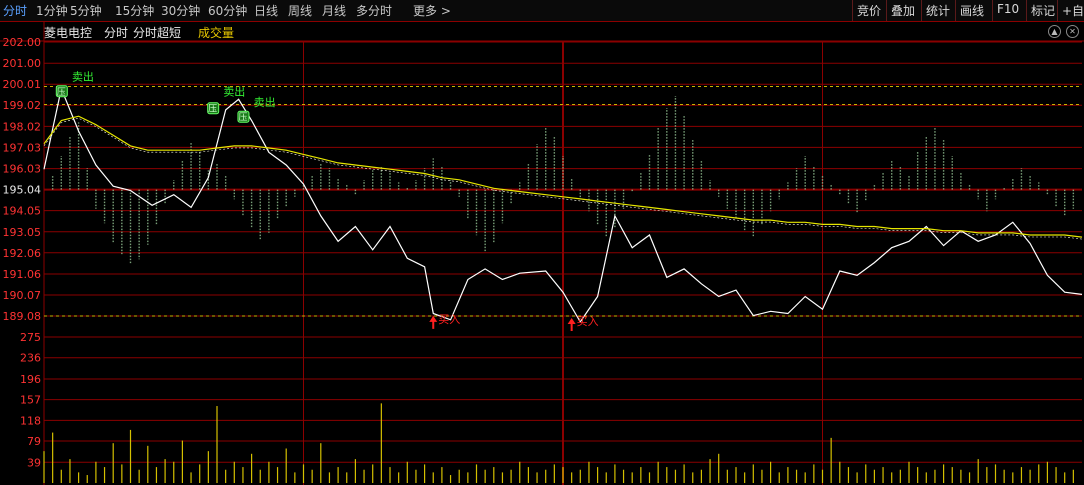 This screenshot has width=1084, height=485. Describe the element at coordinates (22, 63) in the screenshot. I see `price-tick-label: 201.00` at that location.